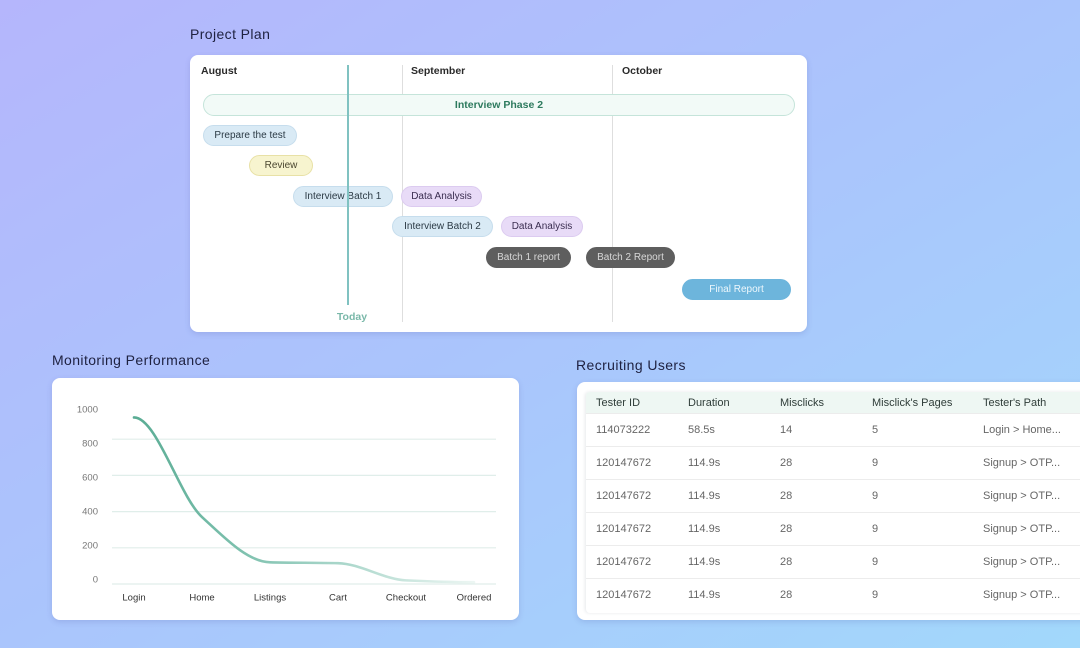 Image resolution: width=1080 pixels, height=648 pixels. I want to click on y-tick-label: 200, so click(90, 546).